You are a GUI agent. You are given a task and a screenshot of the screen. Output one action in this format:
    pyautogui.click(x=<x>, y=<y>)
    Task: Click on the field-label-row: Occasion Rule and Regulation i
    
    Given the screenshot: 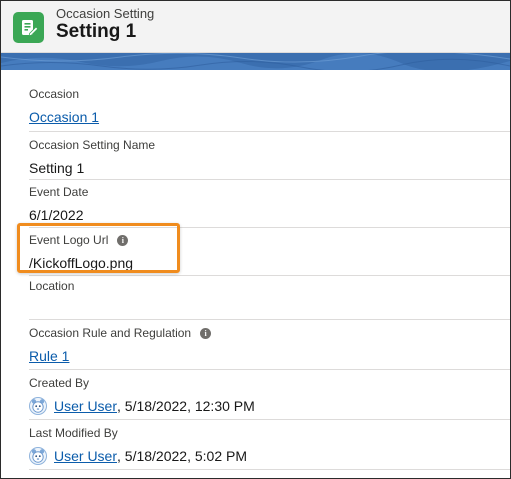 What is the action you would take?
    pyautogui.click(x=120, y=333)
    